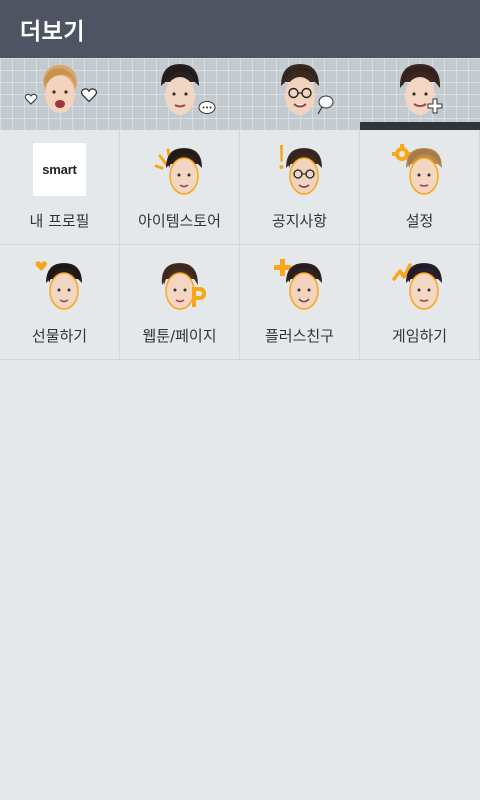 The width and height of the screenshot is (480, 800). What do you see at coordinates (435, 106) in the screenshot?
I see `plus-icon` at bounding box center [435, 106].